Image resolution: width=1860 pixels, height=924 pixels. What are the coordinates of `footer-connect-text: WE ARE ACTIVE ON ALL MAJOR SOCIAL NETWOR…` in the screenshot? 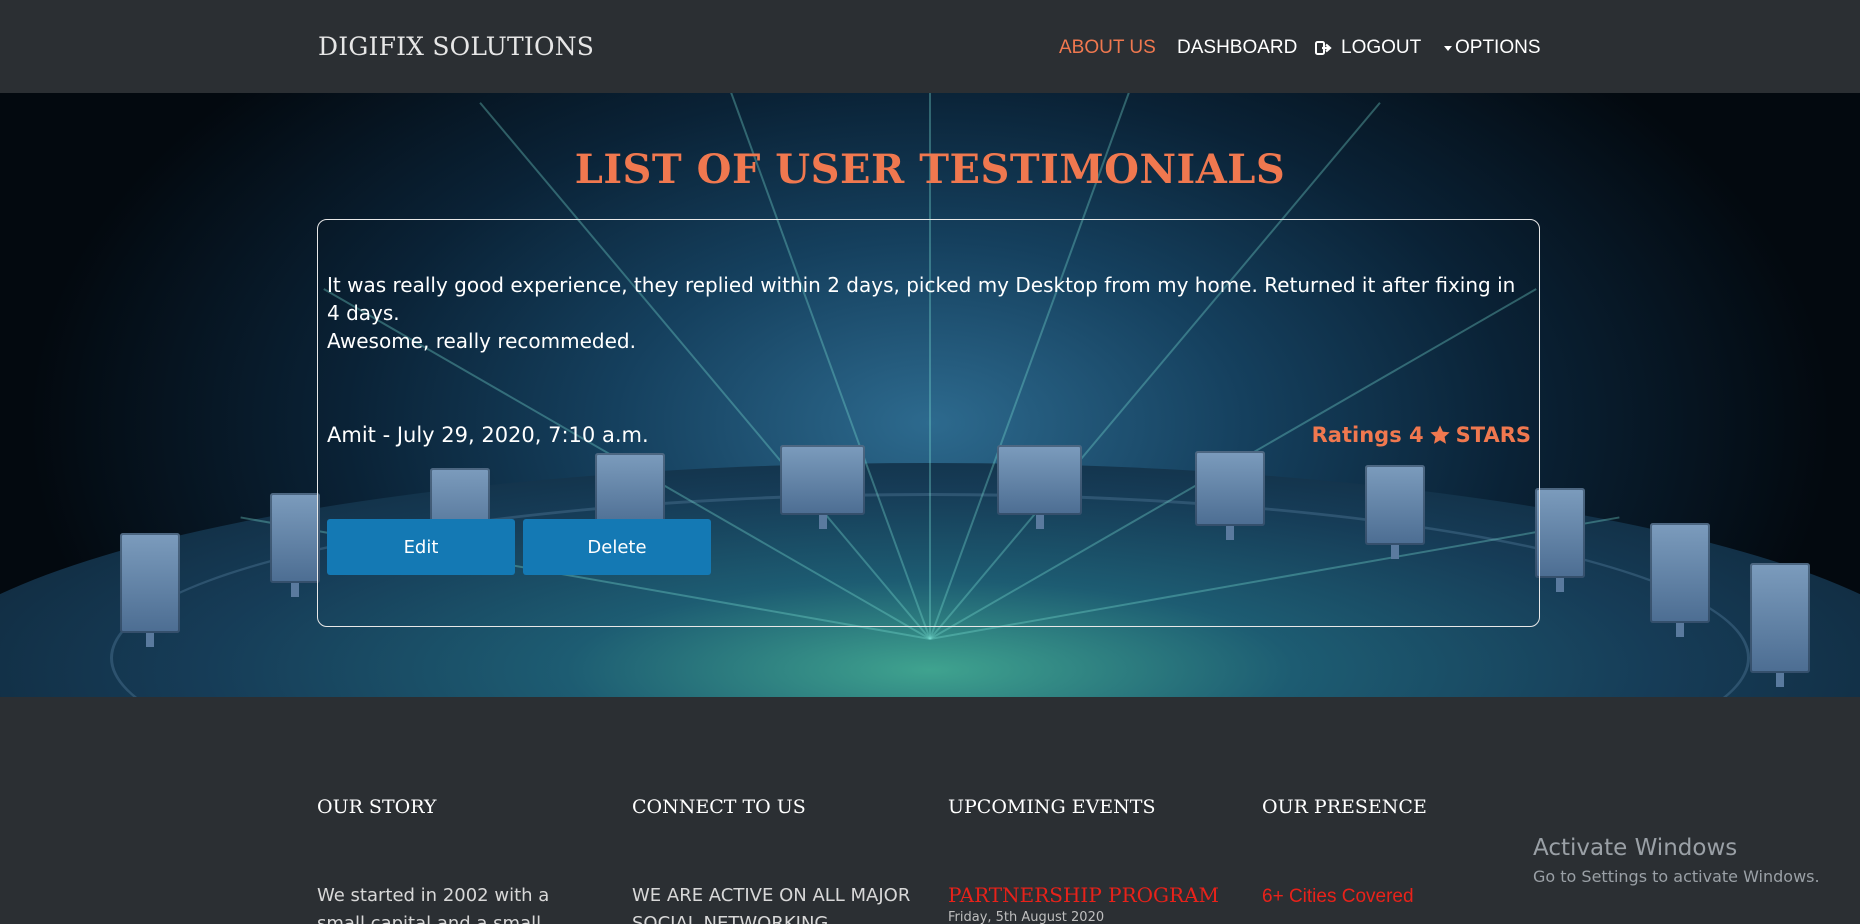 It's located at (771, 904).